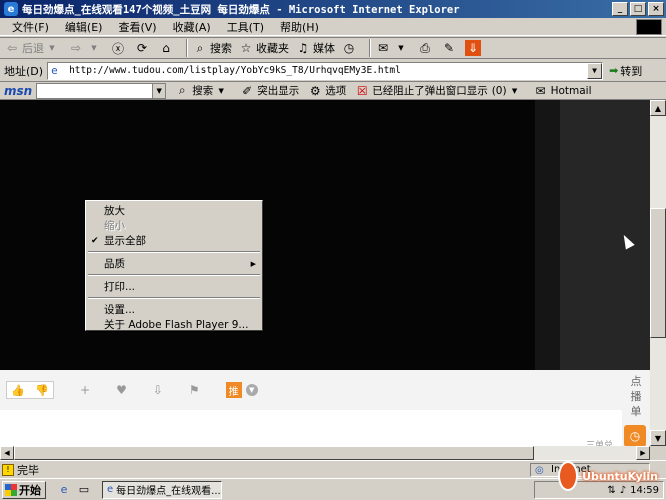 Image resolution: width=666 pixels, height=500 pixels. Describe the element at coordinates (540, 90) in the screenshot. I see `hotmail-icon: ✉` at that location.